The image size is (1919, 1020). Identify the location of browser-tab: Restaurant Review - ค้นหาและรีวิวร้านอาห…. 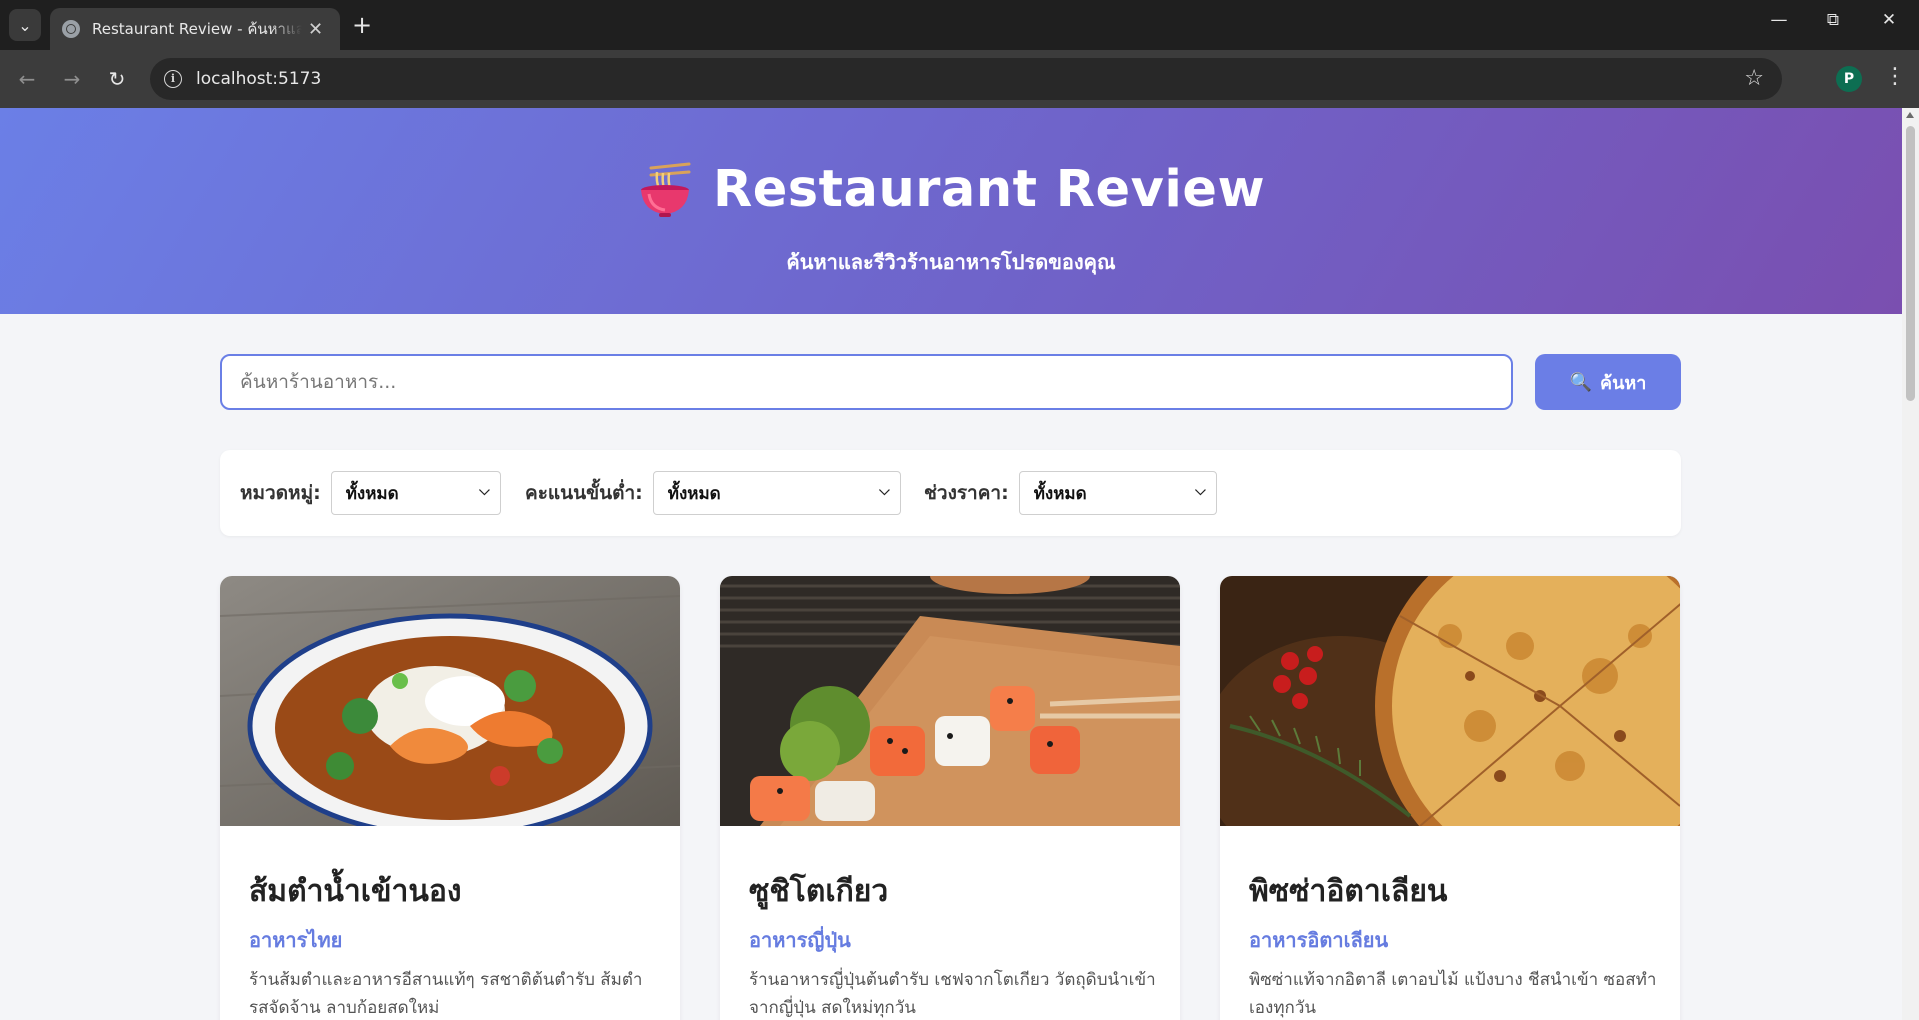
(195, 29).